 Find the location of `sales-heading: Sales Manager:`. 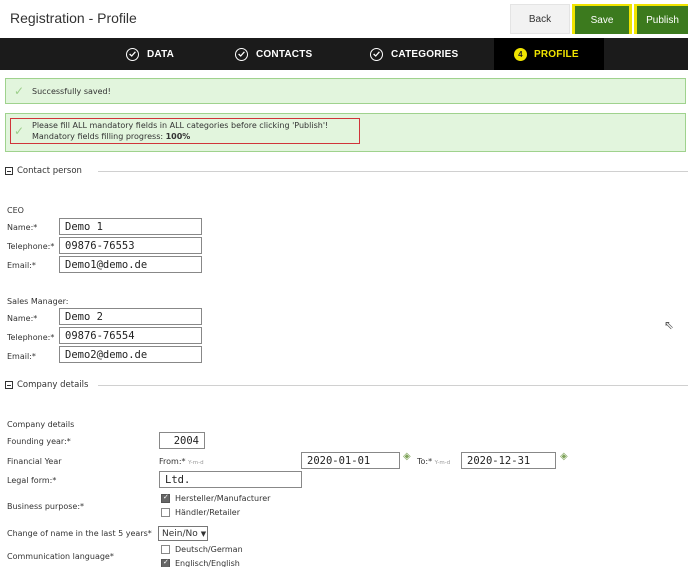

sales-heading: Sales Manager: is located at coordinates (38, 301).